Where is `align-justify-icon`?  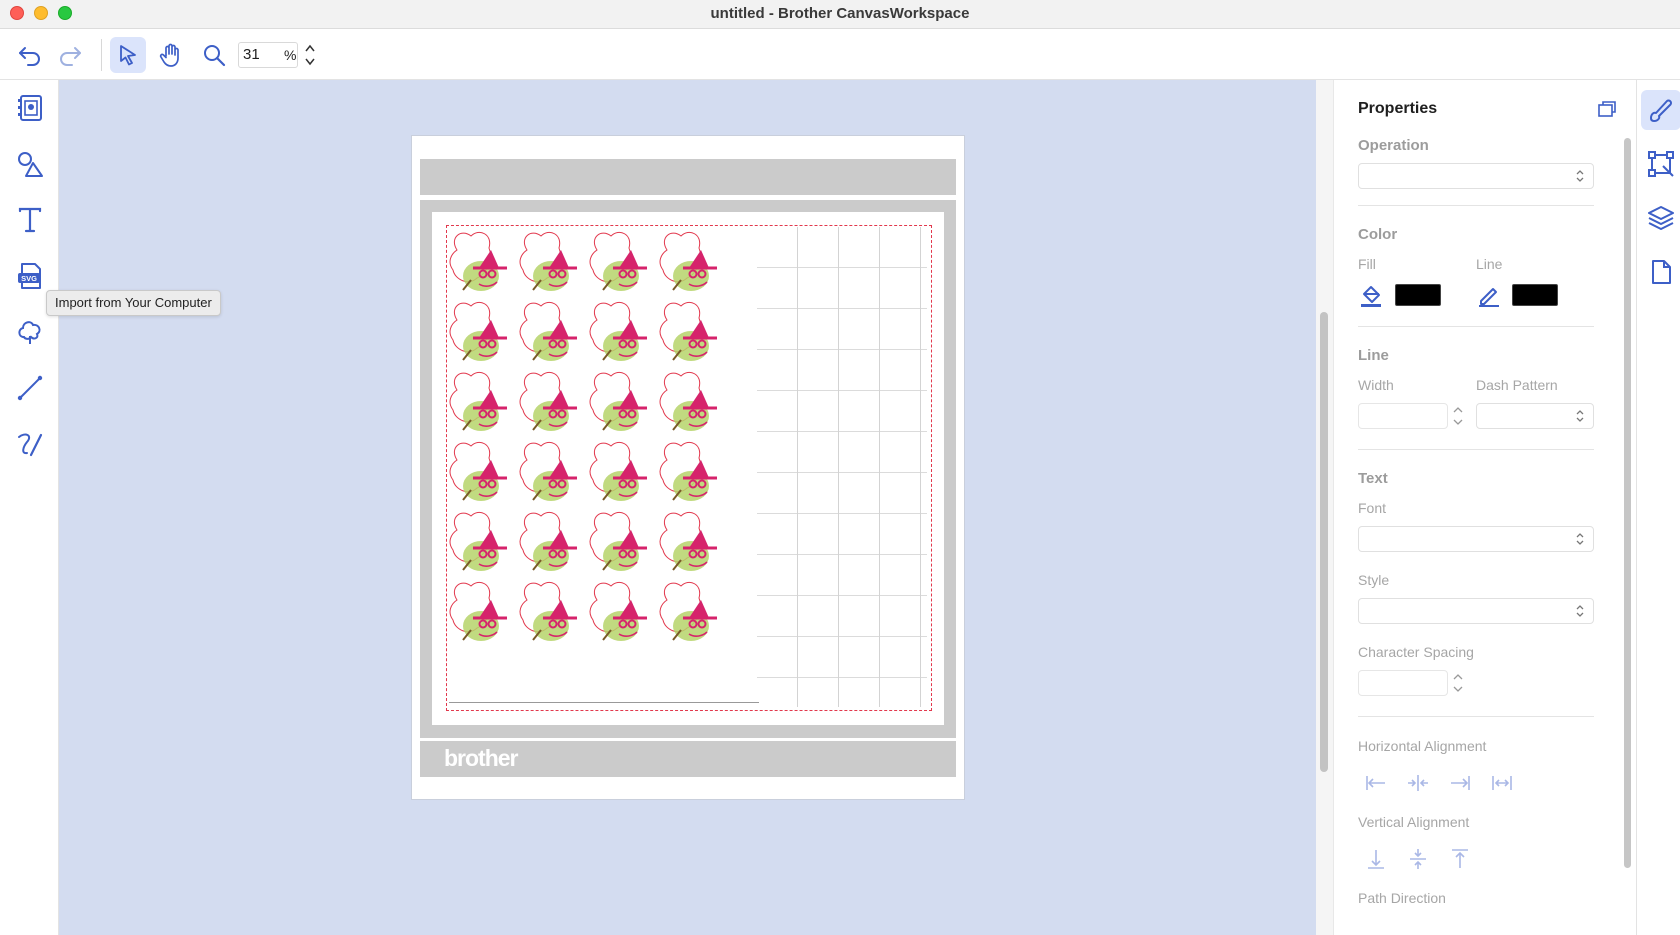
align-justify-icon is located at coordinates (1502, 783).